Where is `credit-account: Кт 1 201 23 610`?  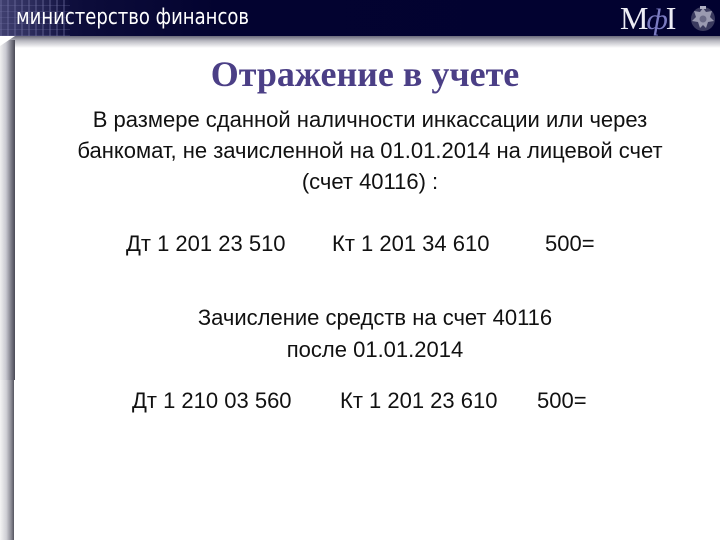
credit-account: Кт 1 201 23 610 is located at coordinates (419, 400).